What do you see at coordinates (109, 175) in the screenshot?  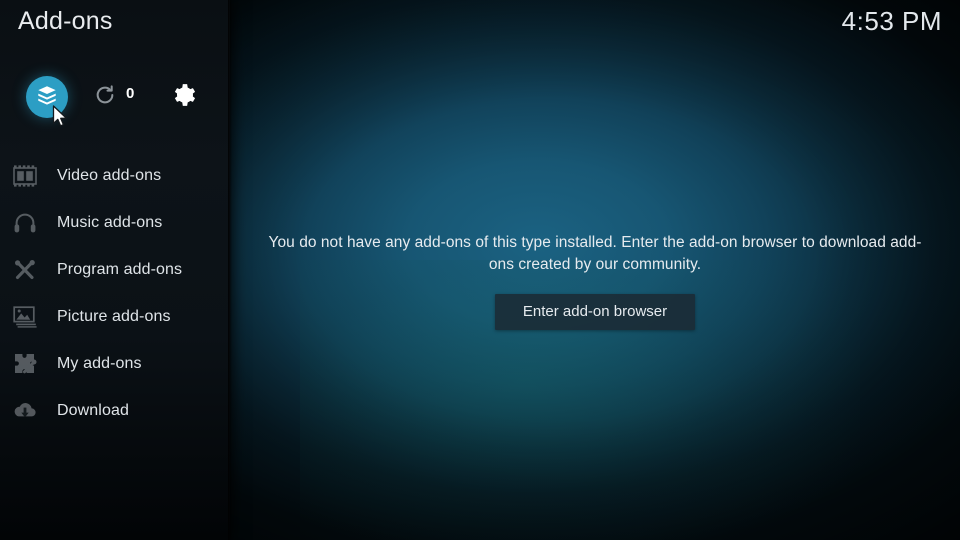 I see `sidebar-item-label: Video add-ons` at bounding box center [109, 175].